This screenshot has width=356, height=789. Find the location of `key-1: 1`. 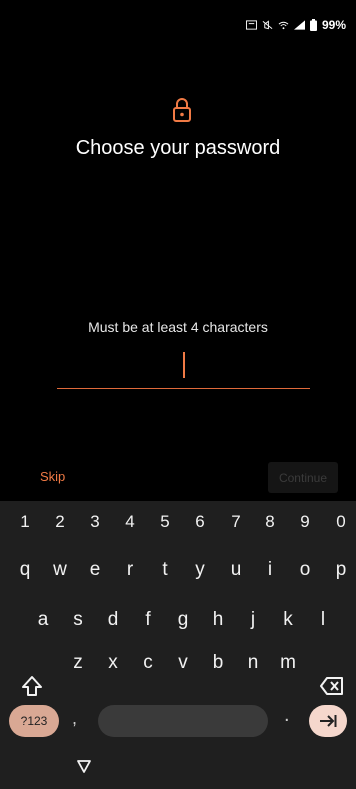

key-1: 1 is located at coordinates (25, 522).